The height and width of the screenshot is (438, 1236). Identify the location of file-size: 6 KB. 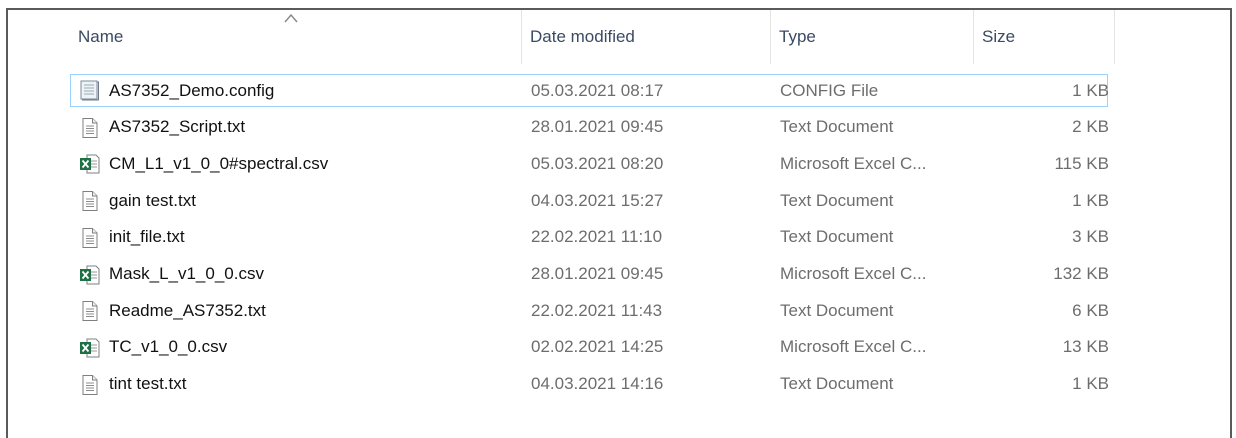
(1090, 310).